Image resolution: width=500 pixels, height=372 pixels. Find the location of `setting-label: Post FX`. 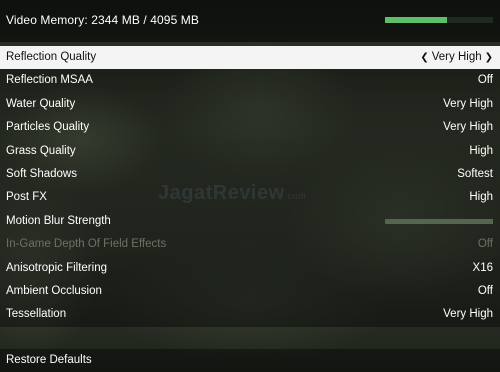

setting-label: Post FX is located at coordinates (26, 197).